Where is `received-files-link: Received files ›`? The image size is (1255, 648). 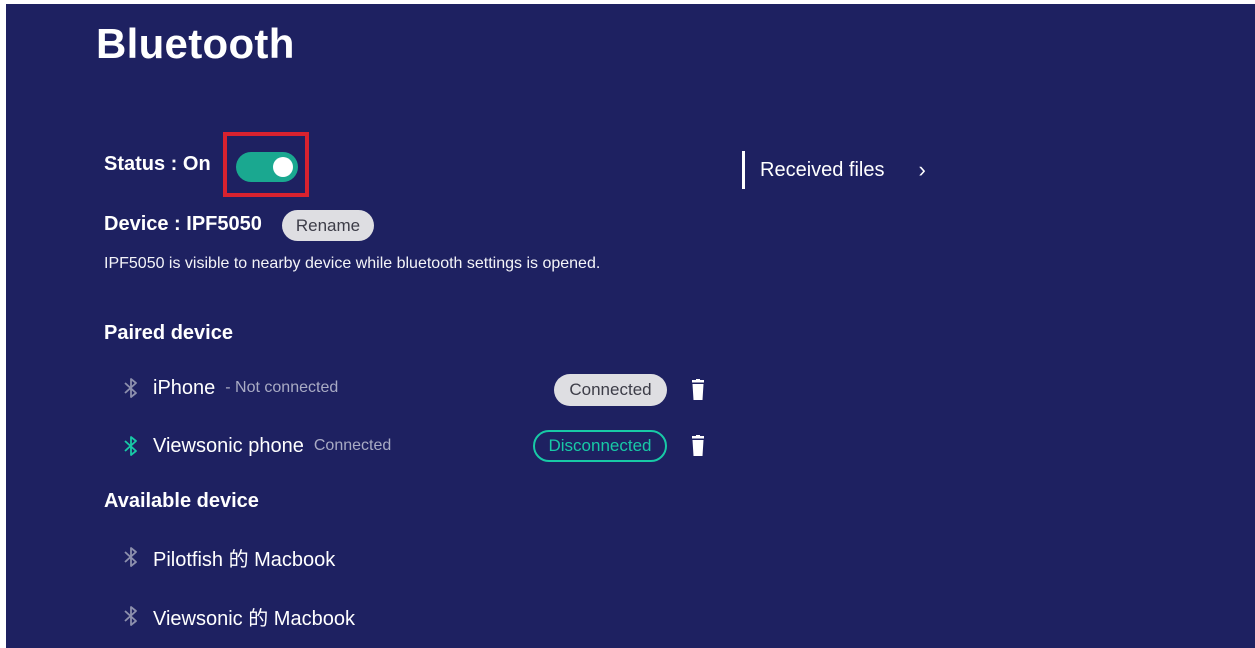 received-files-link: Received files › is located at coordinates (834, 170).